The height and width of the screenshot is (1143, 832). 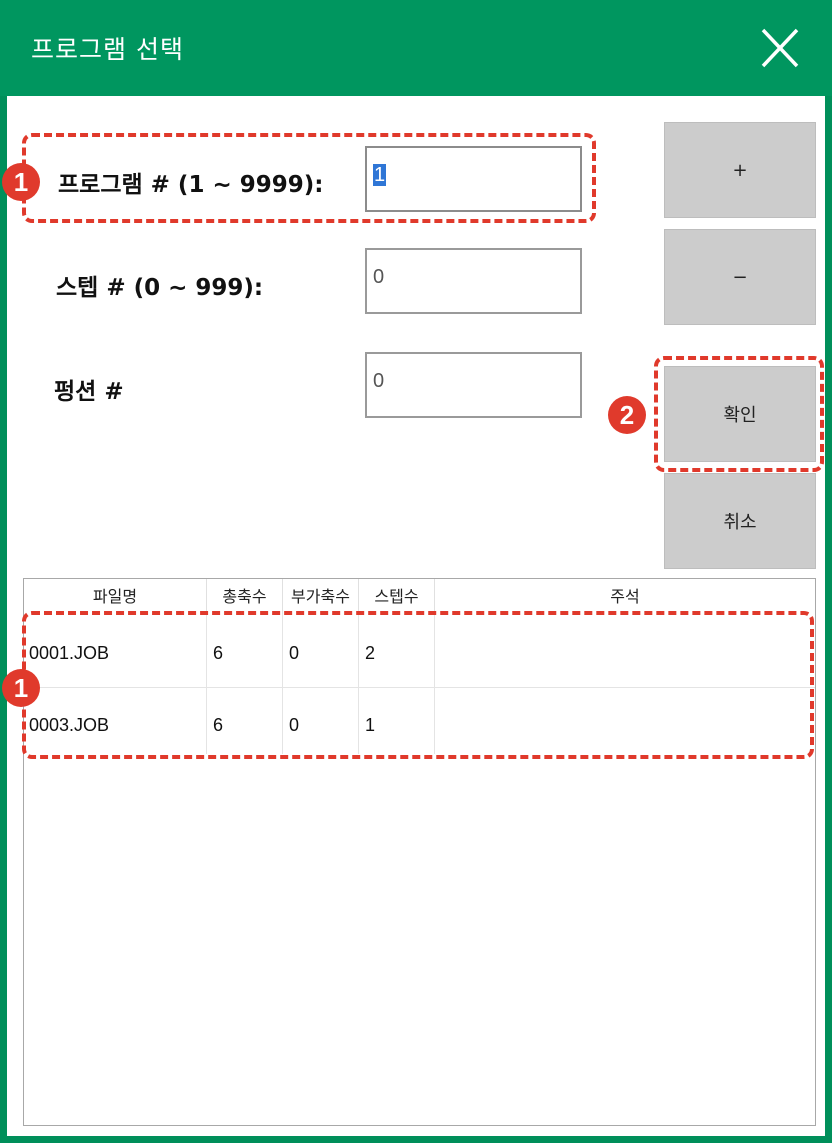 I want to click on title-bar: 프로그램 선택, so click(x=416, y=48).